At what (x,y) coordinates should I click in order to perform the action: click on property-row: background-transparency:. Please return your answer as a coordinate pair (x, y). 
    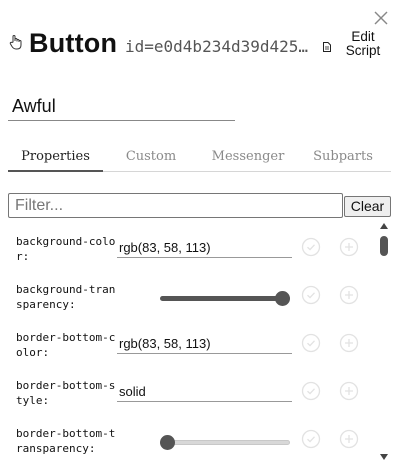
    Looking at the image, I should click on (187, 298).